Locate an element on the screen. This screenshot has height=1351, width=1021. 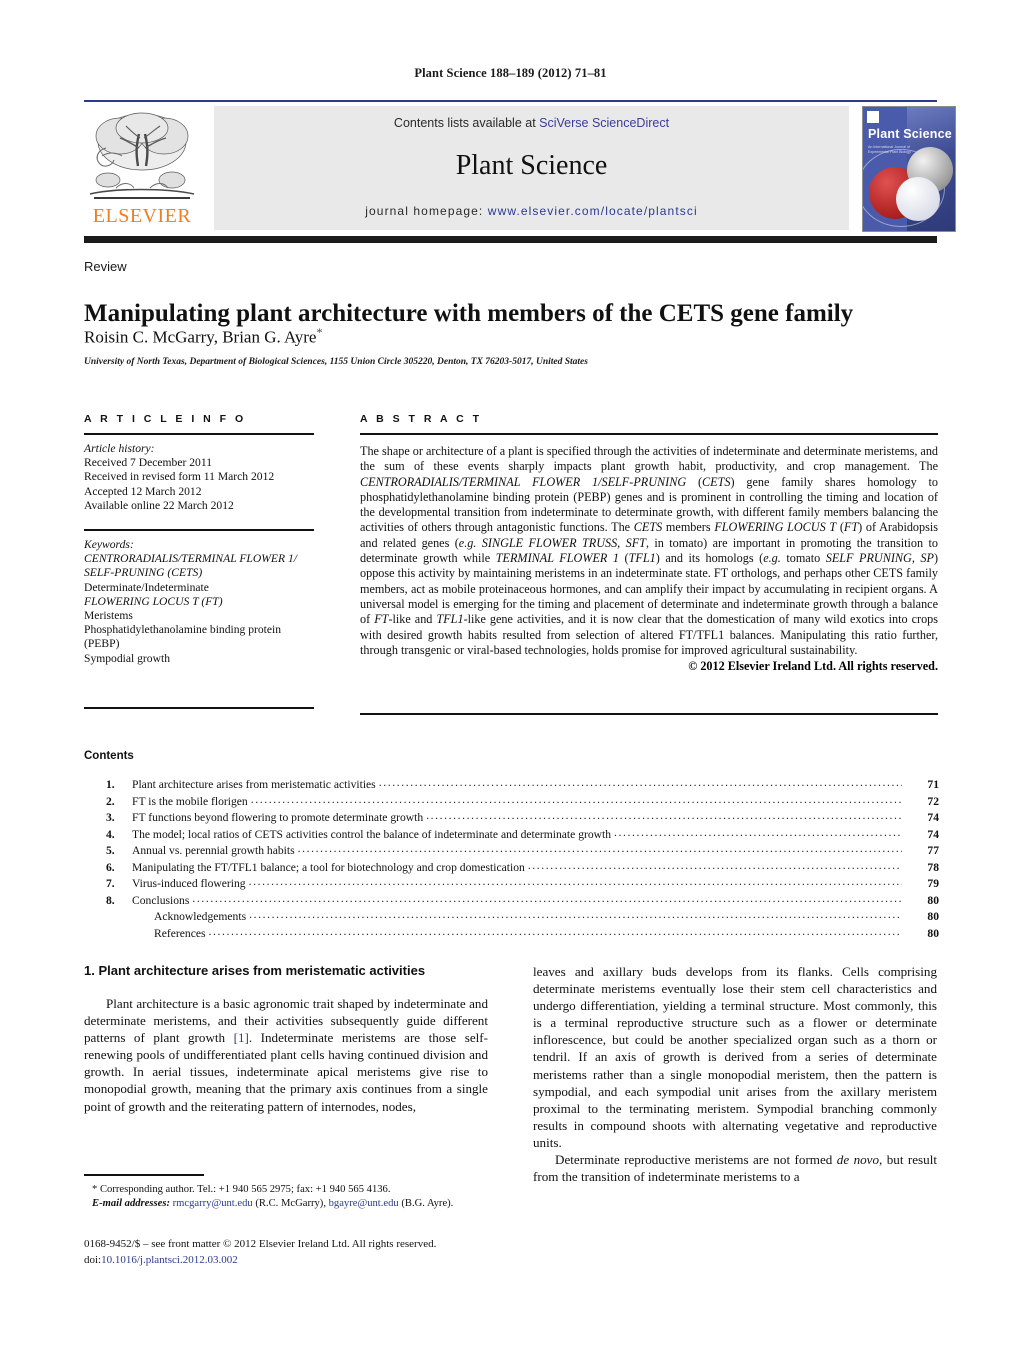
masthead-top-rule is located at coordinates (510, 101).